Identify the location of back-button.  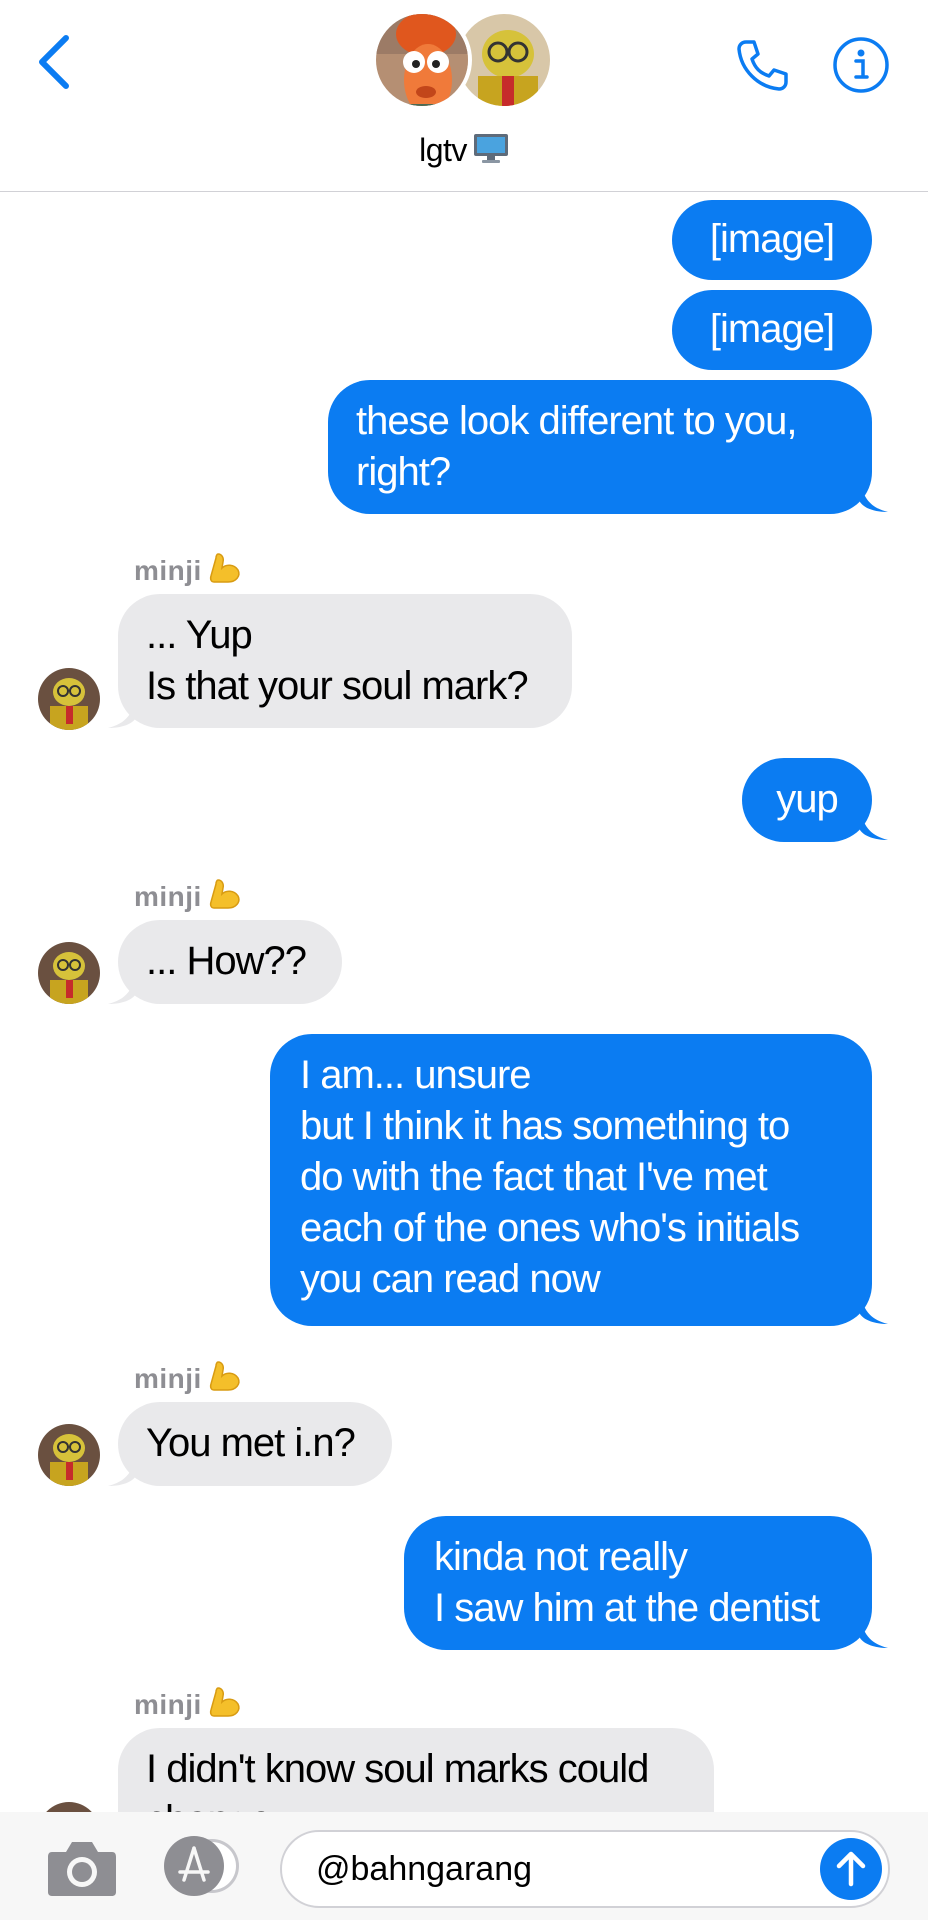
(57, 62).